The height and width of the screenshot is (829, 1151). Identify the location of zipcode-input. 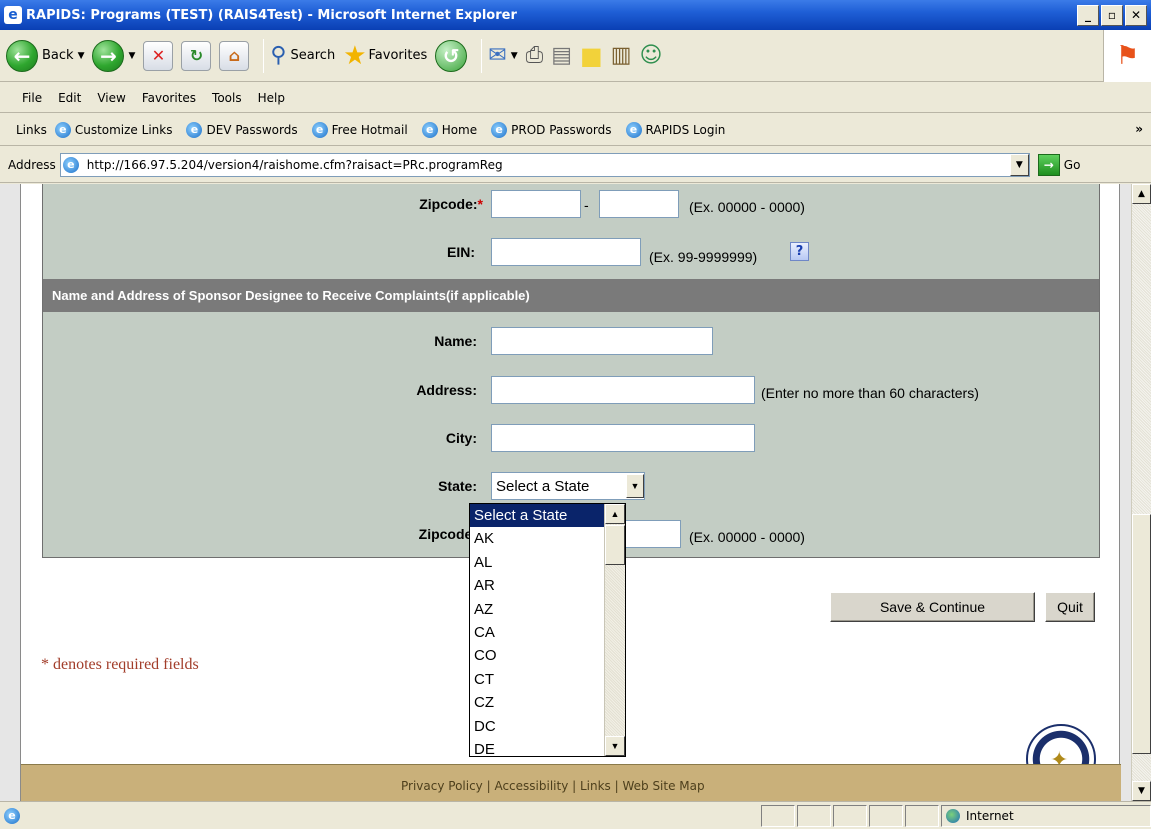
(536, 204).